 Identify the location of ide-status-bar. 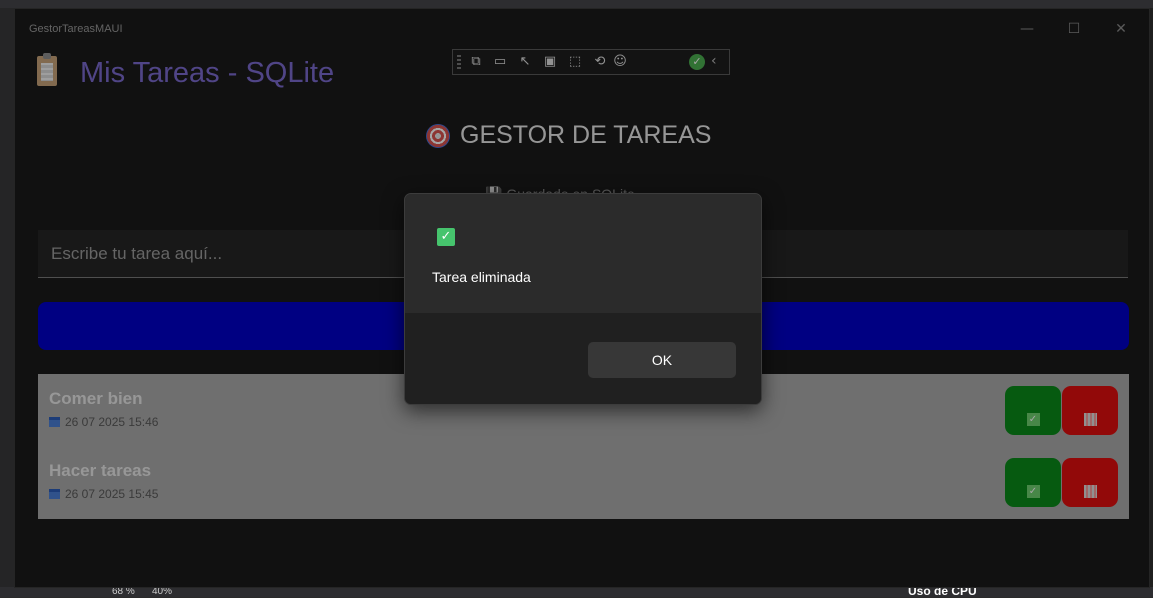
(576, 592).